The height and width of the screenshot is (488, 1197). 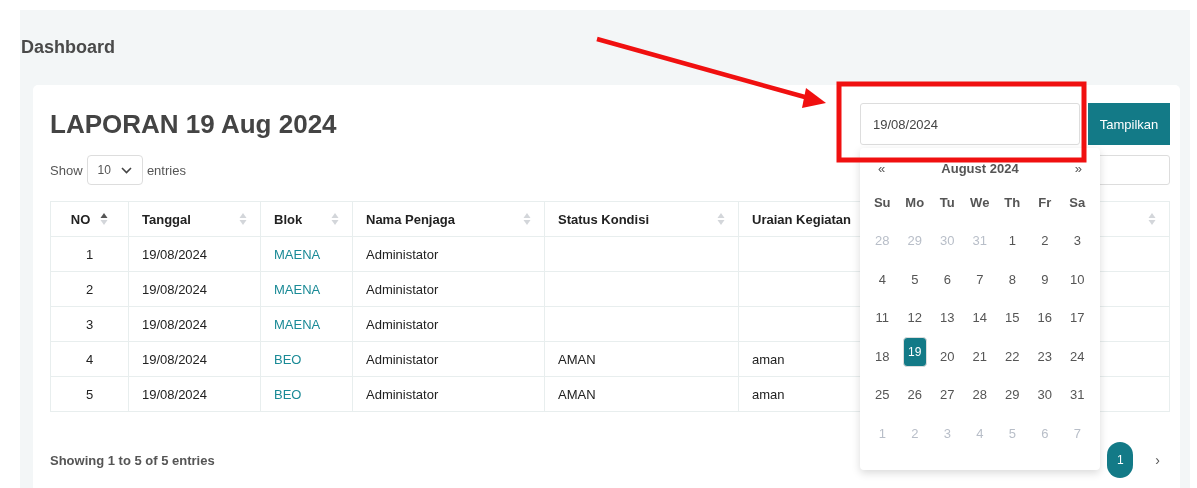 What do you see at coordinates (603, 219) in the screenshot?
I see `column-label: Status Kondisi` at bounding box center [603, 219].